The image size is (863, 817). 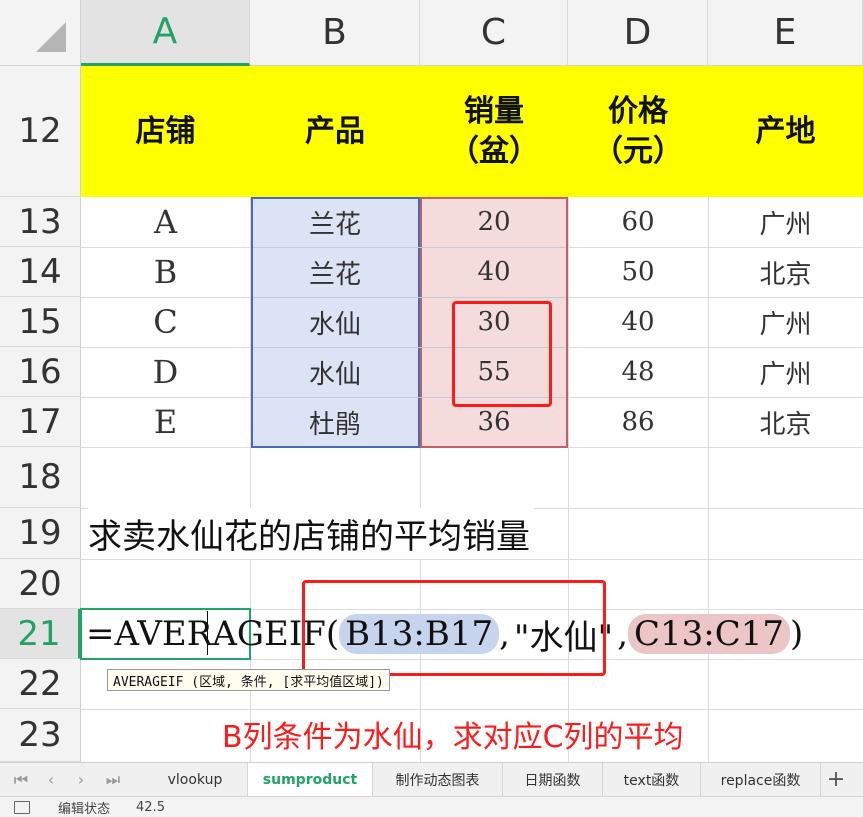 What do you see at coordinates (40, 322) in the screenshot?
I see `row-header-15: 15` at bounding box center [40, 322].